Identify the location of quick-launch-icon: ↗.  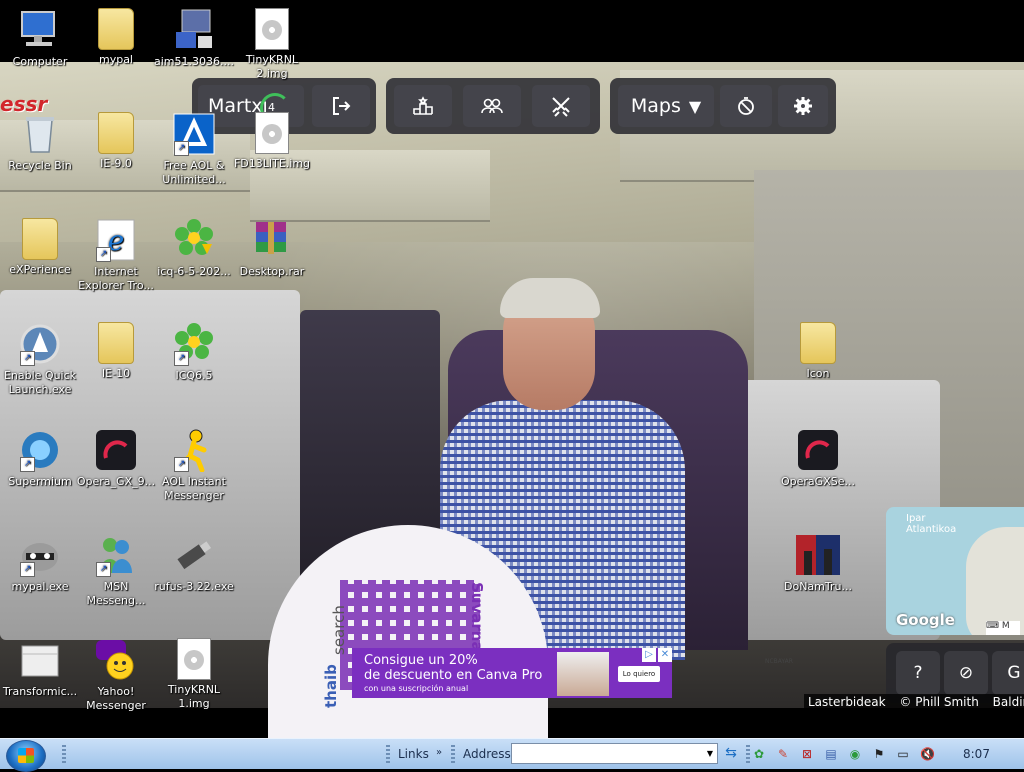
(40, 344).